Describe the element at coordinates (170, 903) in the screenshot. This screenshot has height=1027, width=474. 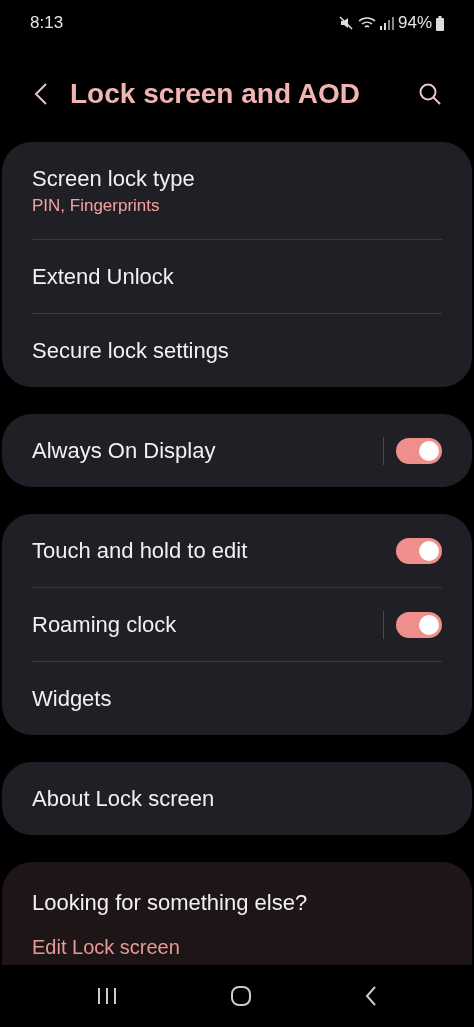
I see `suggestions-title: Looking for something else?` at that location.